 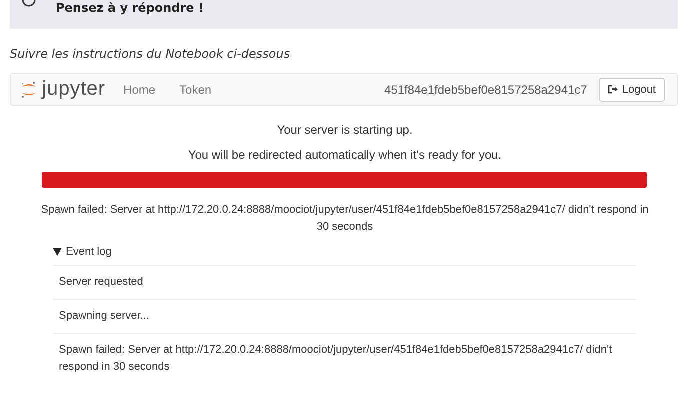 I want to click on nav-link: Token, so click(x=196, y=89).